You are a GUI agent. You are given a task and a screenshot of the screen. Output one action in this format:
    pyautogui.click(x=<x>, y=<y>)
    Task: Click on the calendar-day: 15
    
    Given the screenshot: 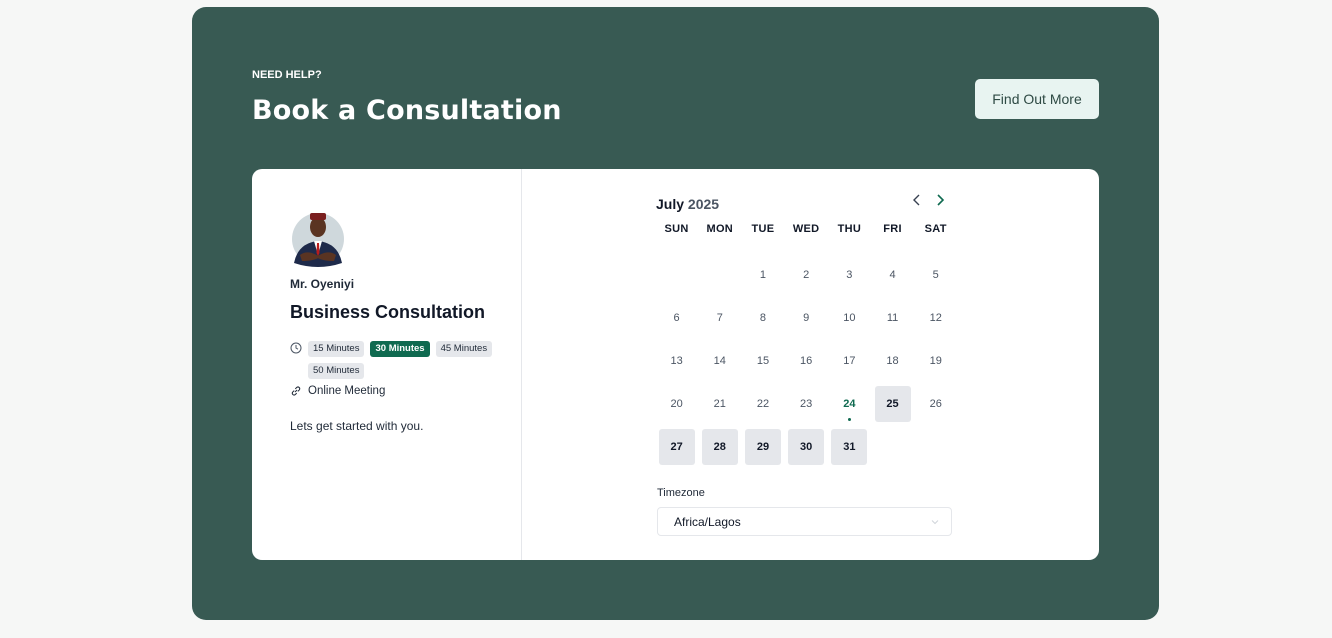 What is the action you would take?
    pyautogui.click(x=762, y=360)
    